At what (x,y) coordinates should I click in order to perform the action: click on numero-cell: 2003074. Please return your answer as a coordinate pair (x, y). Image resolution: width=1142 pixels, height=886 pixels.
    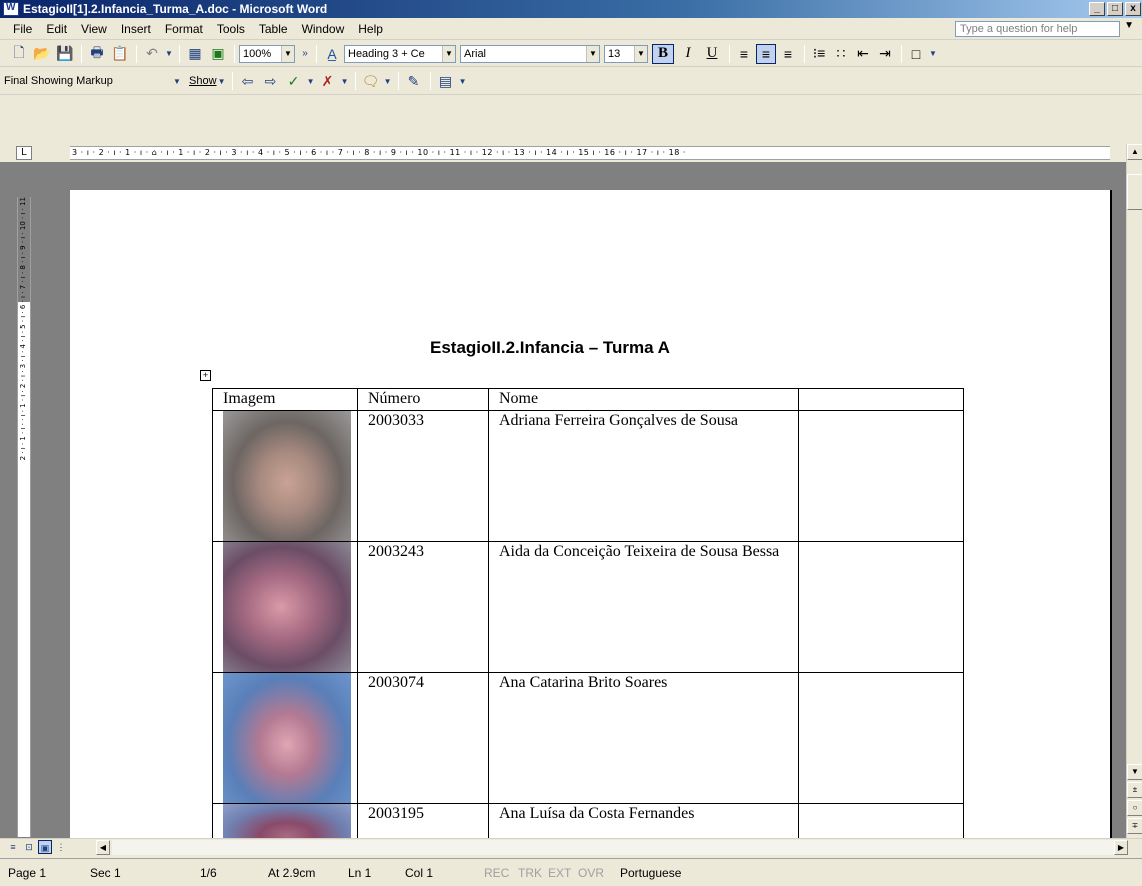
    Looking at the image, I should click on (423, 738).